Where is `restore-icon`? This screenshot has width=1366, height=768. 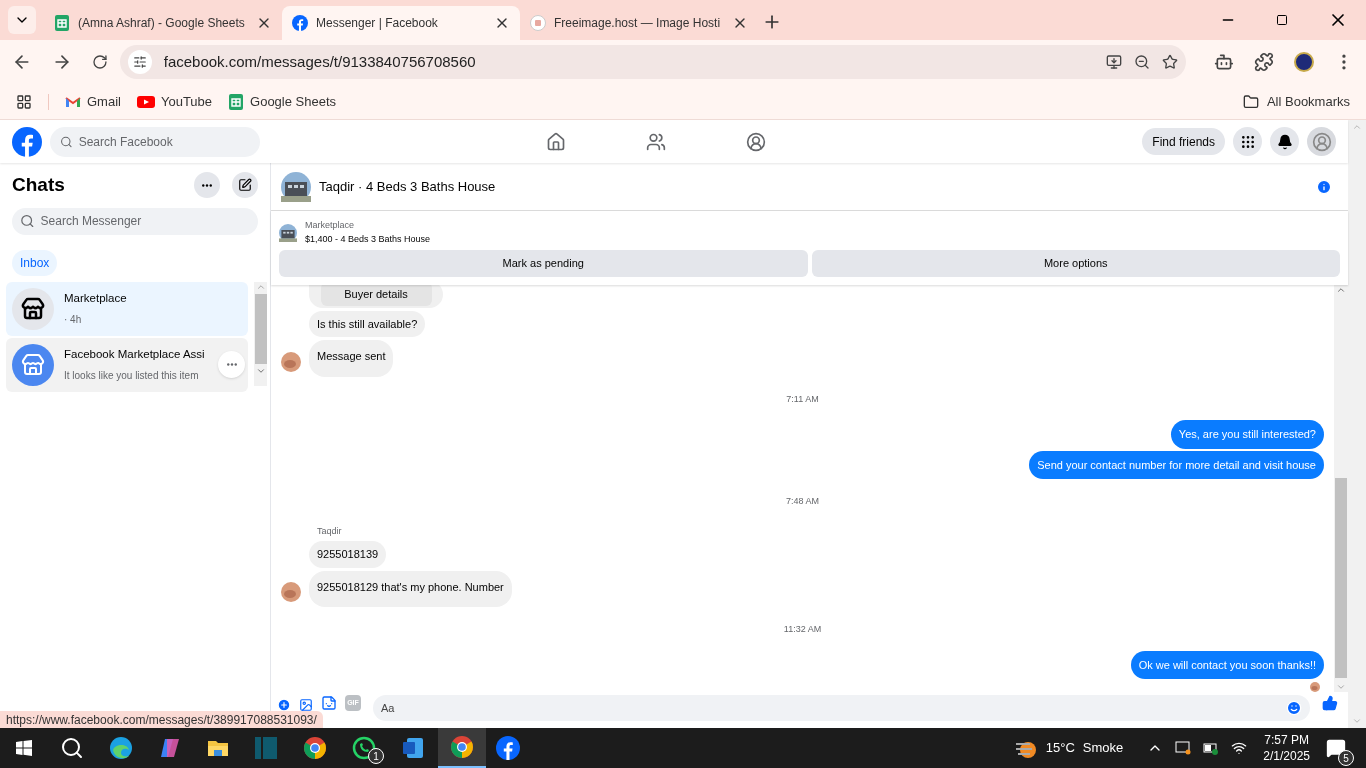
restore-icon is located at coordinates (1282, 20).